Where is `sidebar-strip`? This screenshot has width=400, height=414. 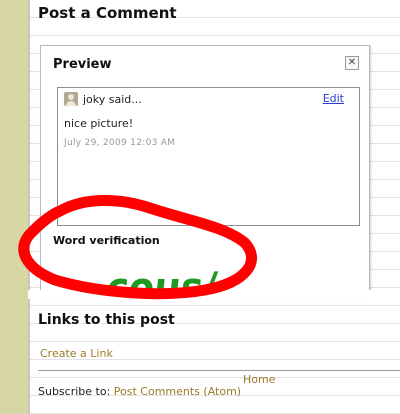
sidebar-strip is located at coordinates (14, 207).